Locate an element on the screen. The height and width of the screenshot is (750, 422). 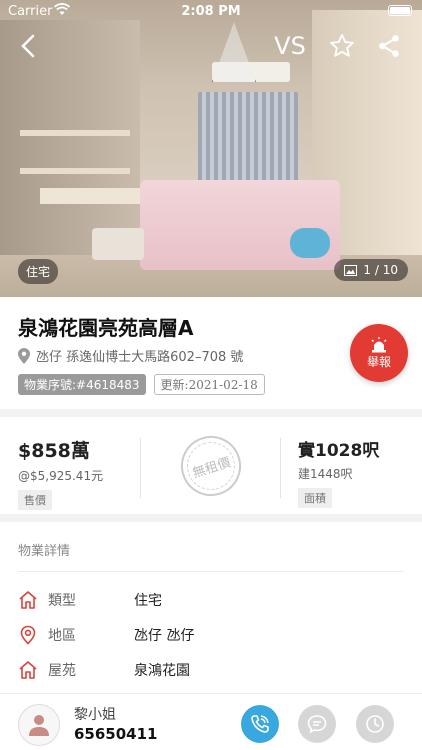
photo-stool is located at coordinates (118, 244).